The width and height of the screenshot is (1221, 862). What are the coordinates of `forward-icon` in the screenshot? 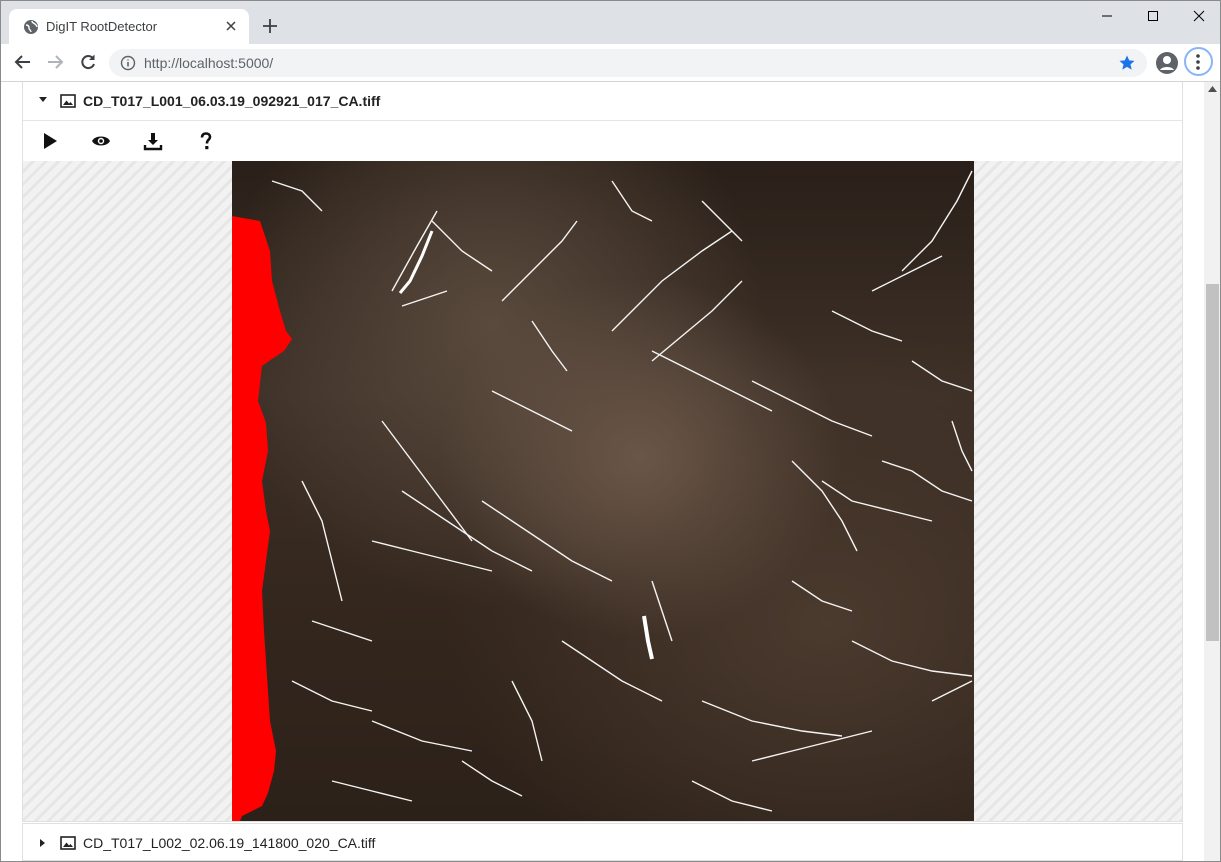 It's located at (55, 62).